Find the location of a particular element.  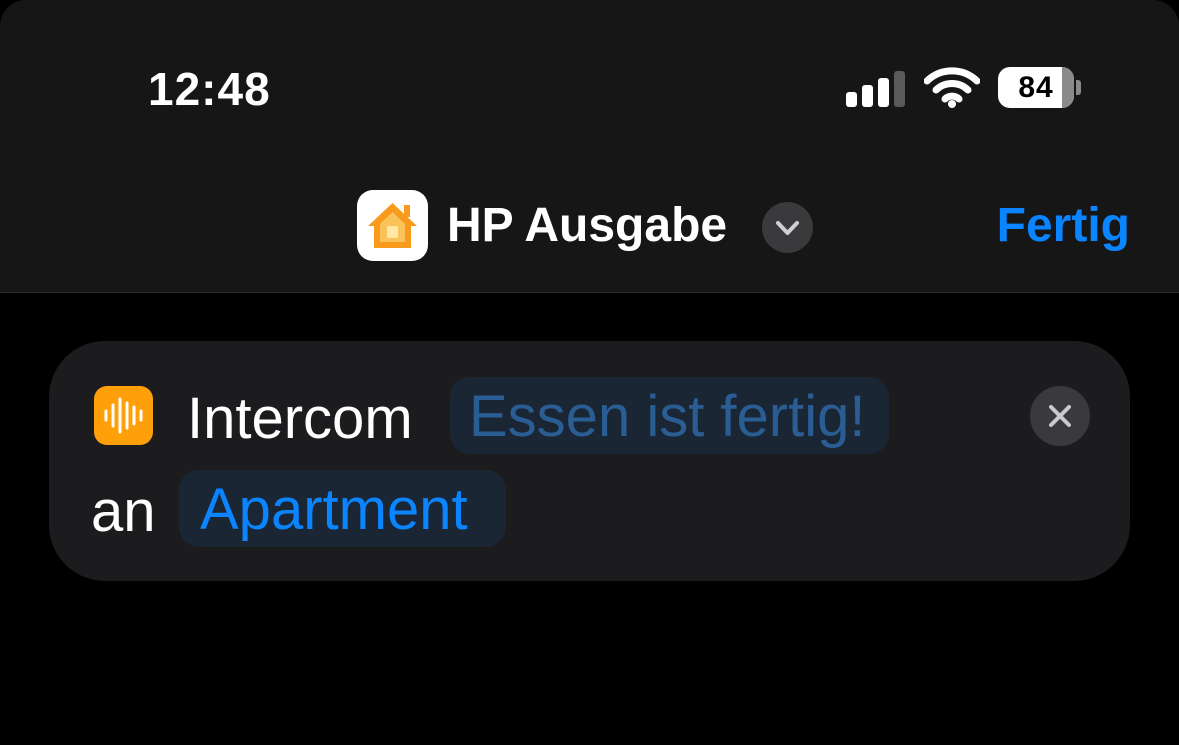

close-icon is located at coordinates (1060, 416).